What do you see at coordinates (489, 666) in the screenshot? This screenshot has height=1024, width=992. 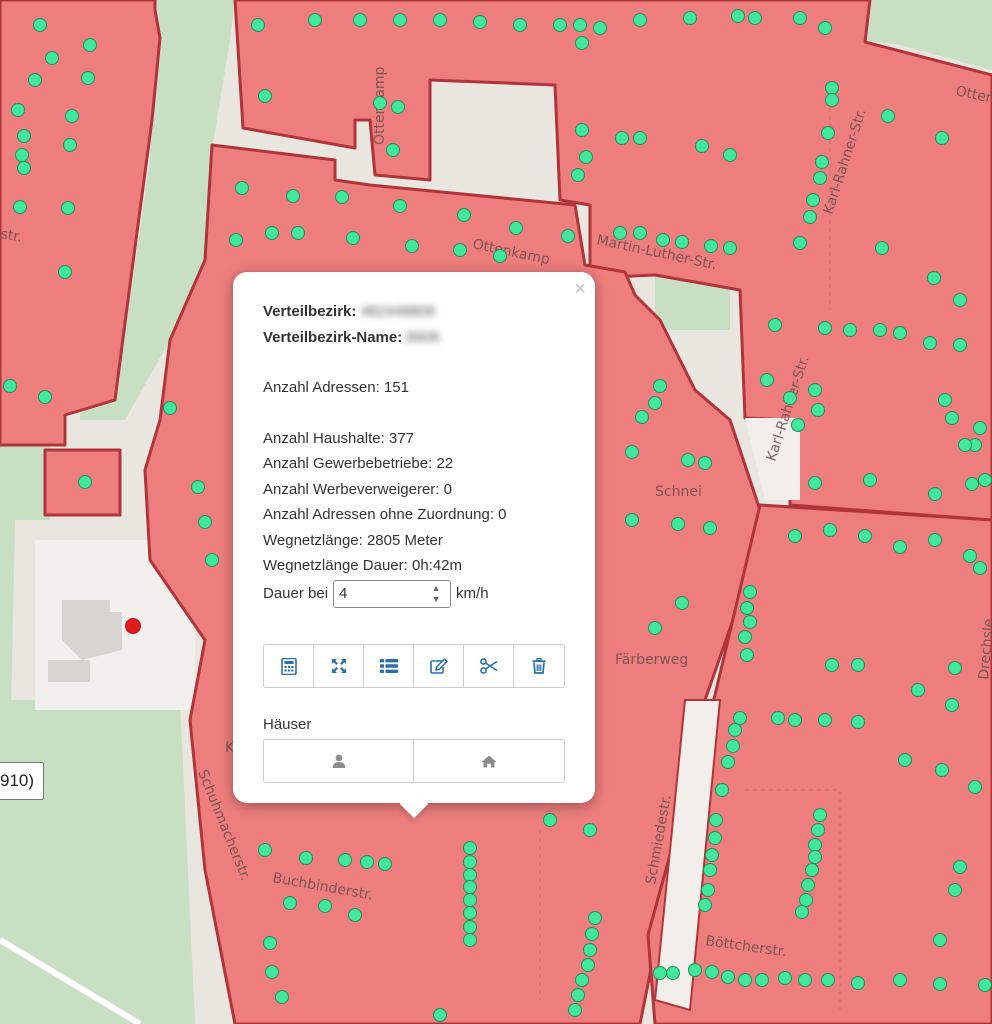 I see `split-button` at bounding box center [489, 666].